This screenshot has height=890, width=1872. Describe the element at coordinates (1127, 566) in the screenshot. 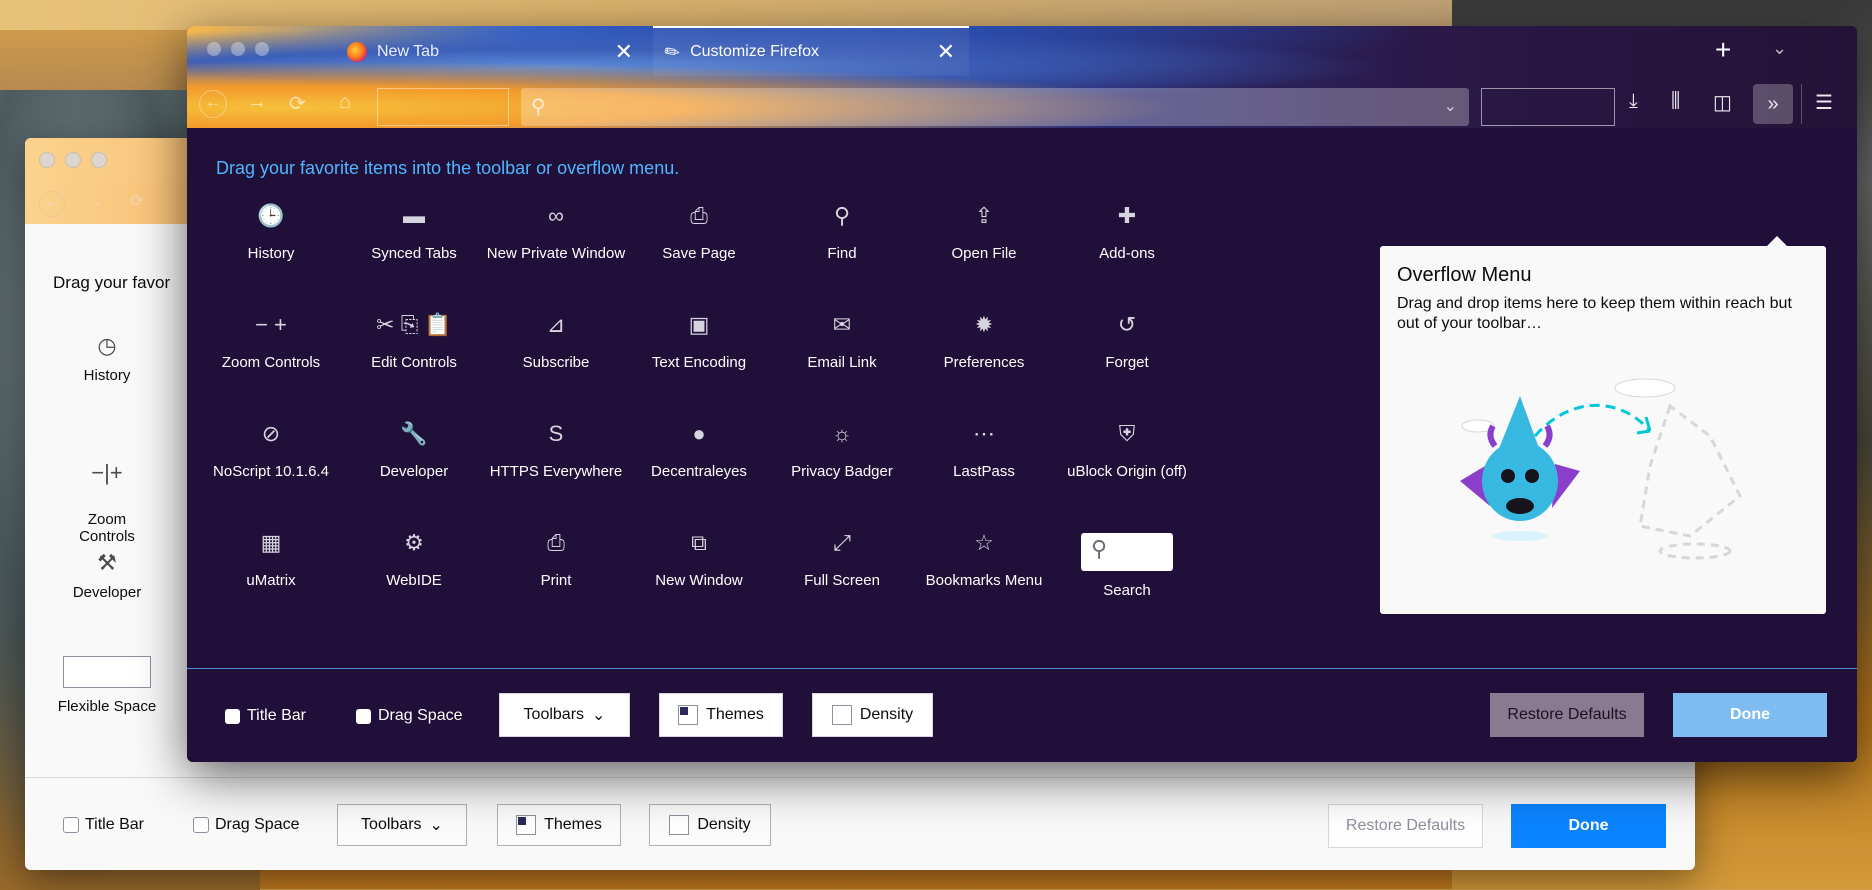

I see `palette-item-search: ⚲ Search` at that location.